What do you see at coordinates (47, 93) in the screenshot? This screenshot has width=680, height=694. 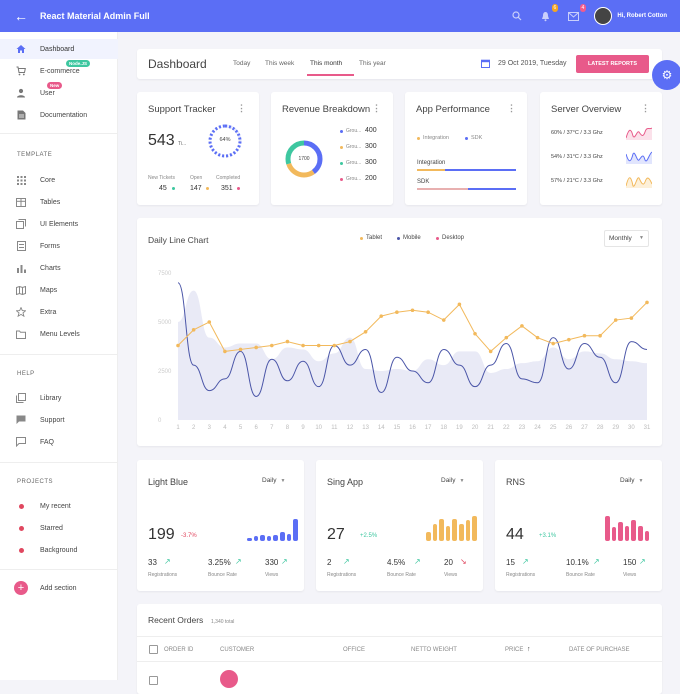 I see `sidebar-item-label: User` at bounding box center [47, 93].